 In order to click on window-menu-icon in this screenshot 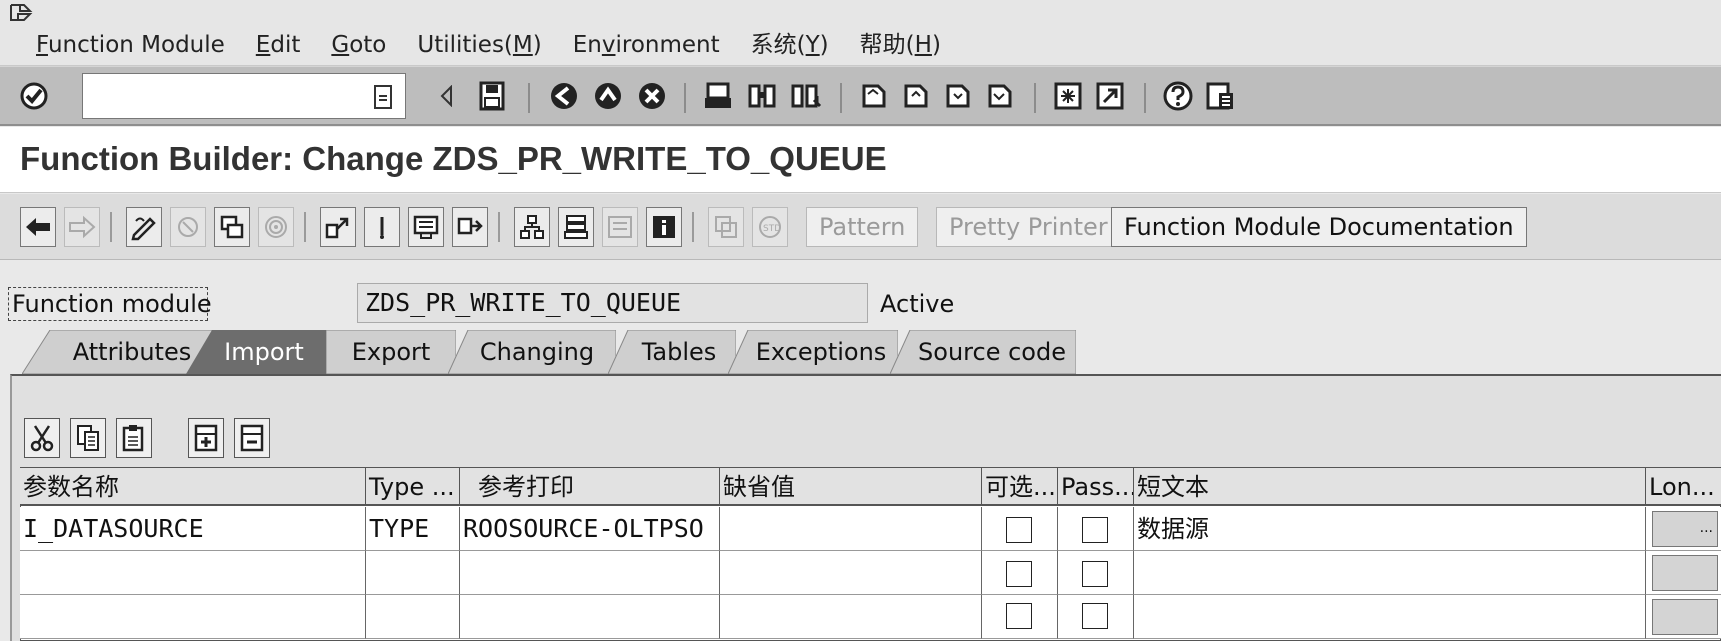, I will do `click(22, 14)`.